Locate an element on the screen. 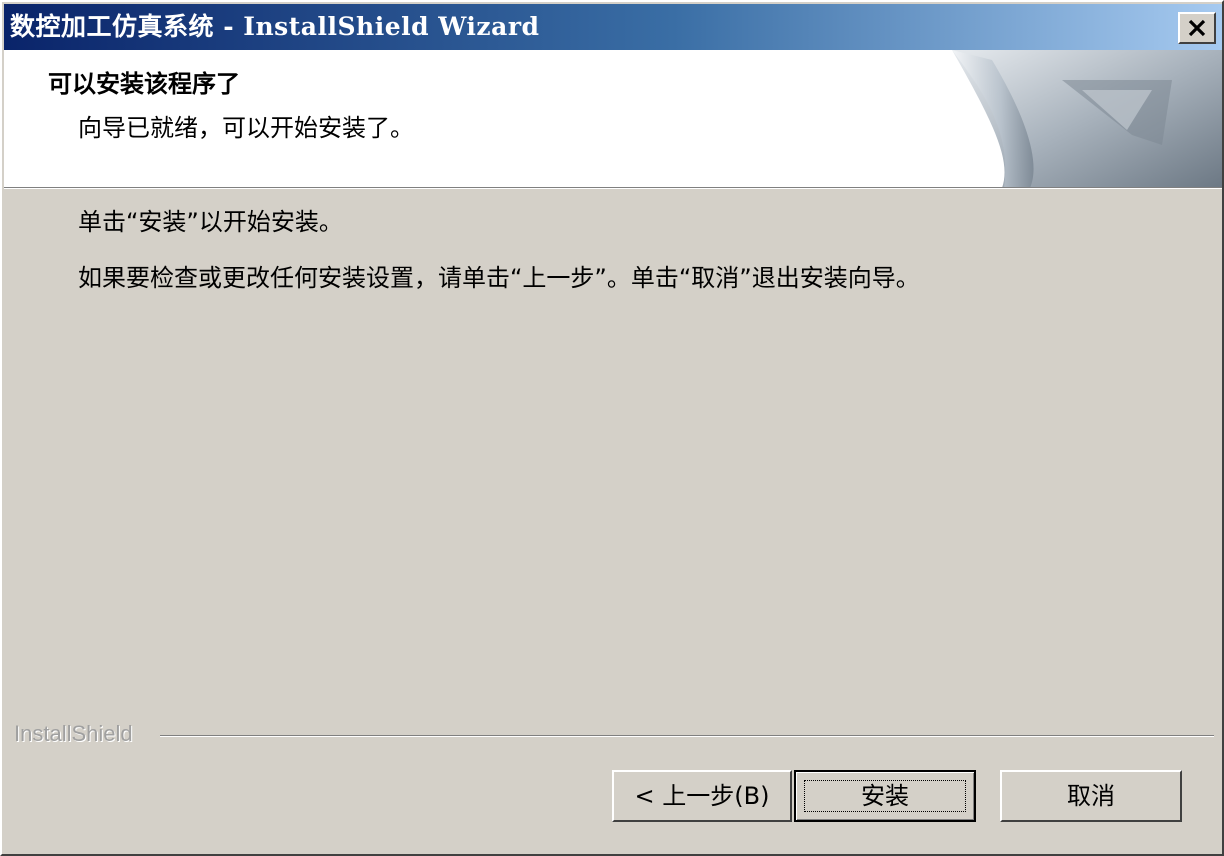 This screenshot has width=1224, height=856. install-button-label: 安装 is located at coordinates (885, 796).